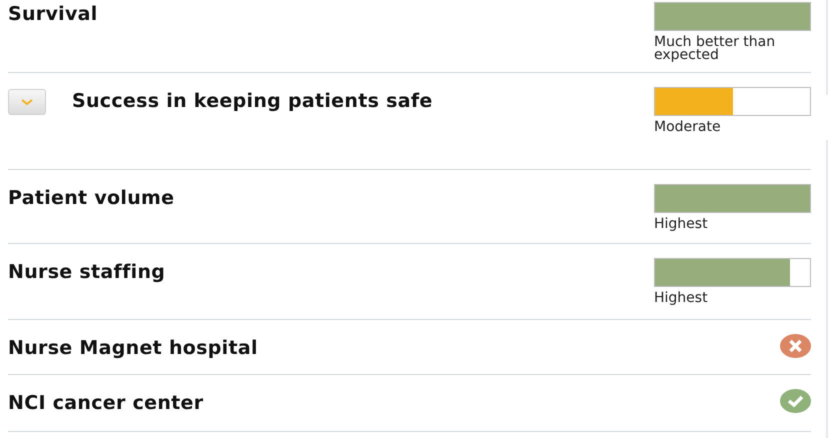 Image resolution: width=835 pixels, height=438 pixels. What do you see at coordinates (688, 127) in the screenshot?
I see `rating-label: Moderate` at bounding box center [688, 127].